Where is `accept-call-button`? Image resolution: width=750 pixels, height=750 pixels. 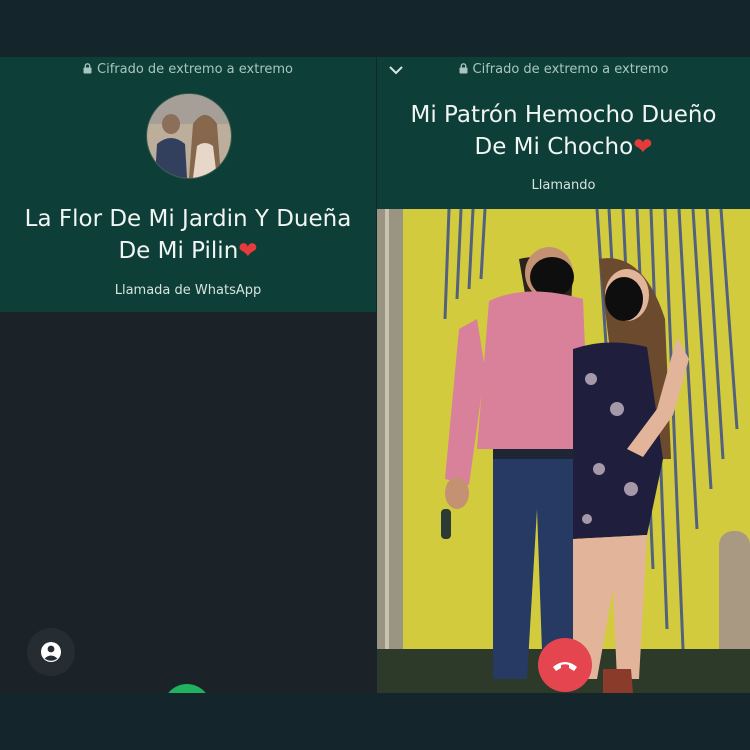
accept-call-button is located at coordinates (187, 688).